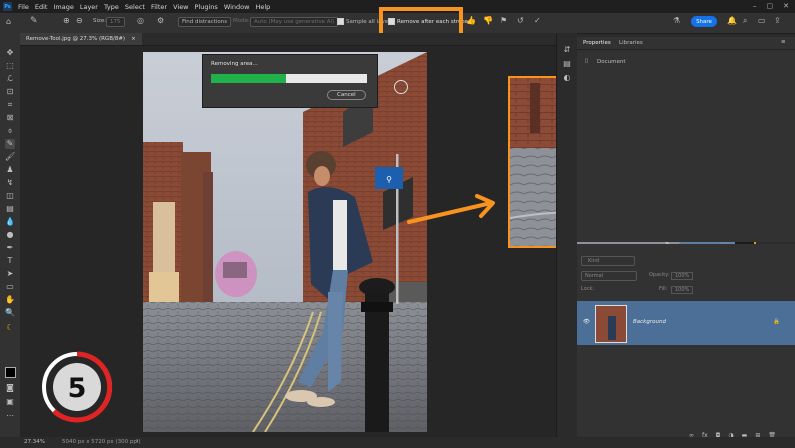  What do you see at coordinates (10, 170) in the screenshot?
I see `stamp-tool-icon: ♟` at bounding box center [10, 170].